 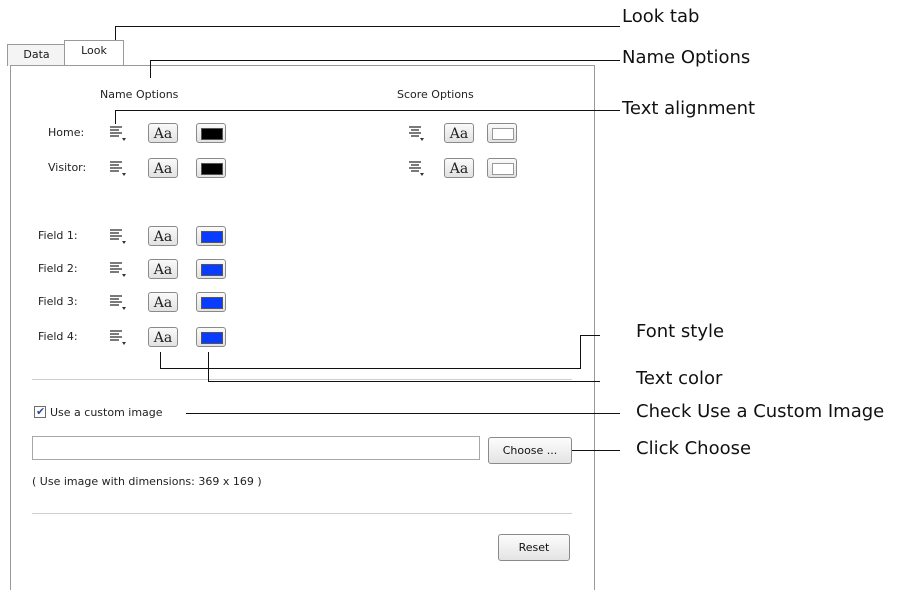 What do you see at coordinates (580, 351) in the screenshot?
I see `callout-line-font-style-v` at bounding box center [580, 351].